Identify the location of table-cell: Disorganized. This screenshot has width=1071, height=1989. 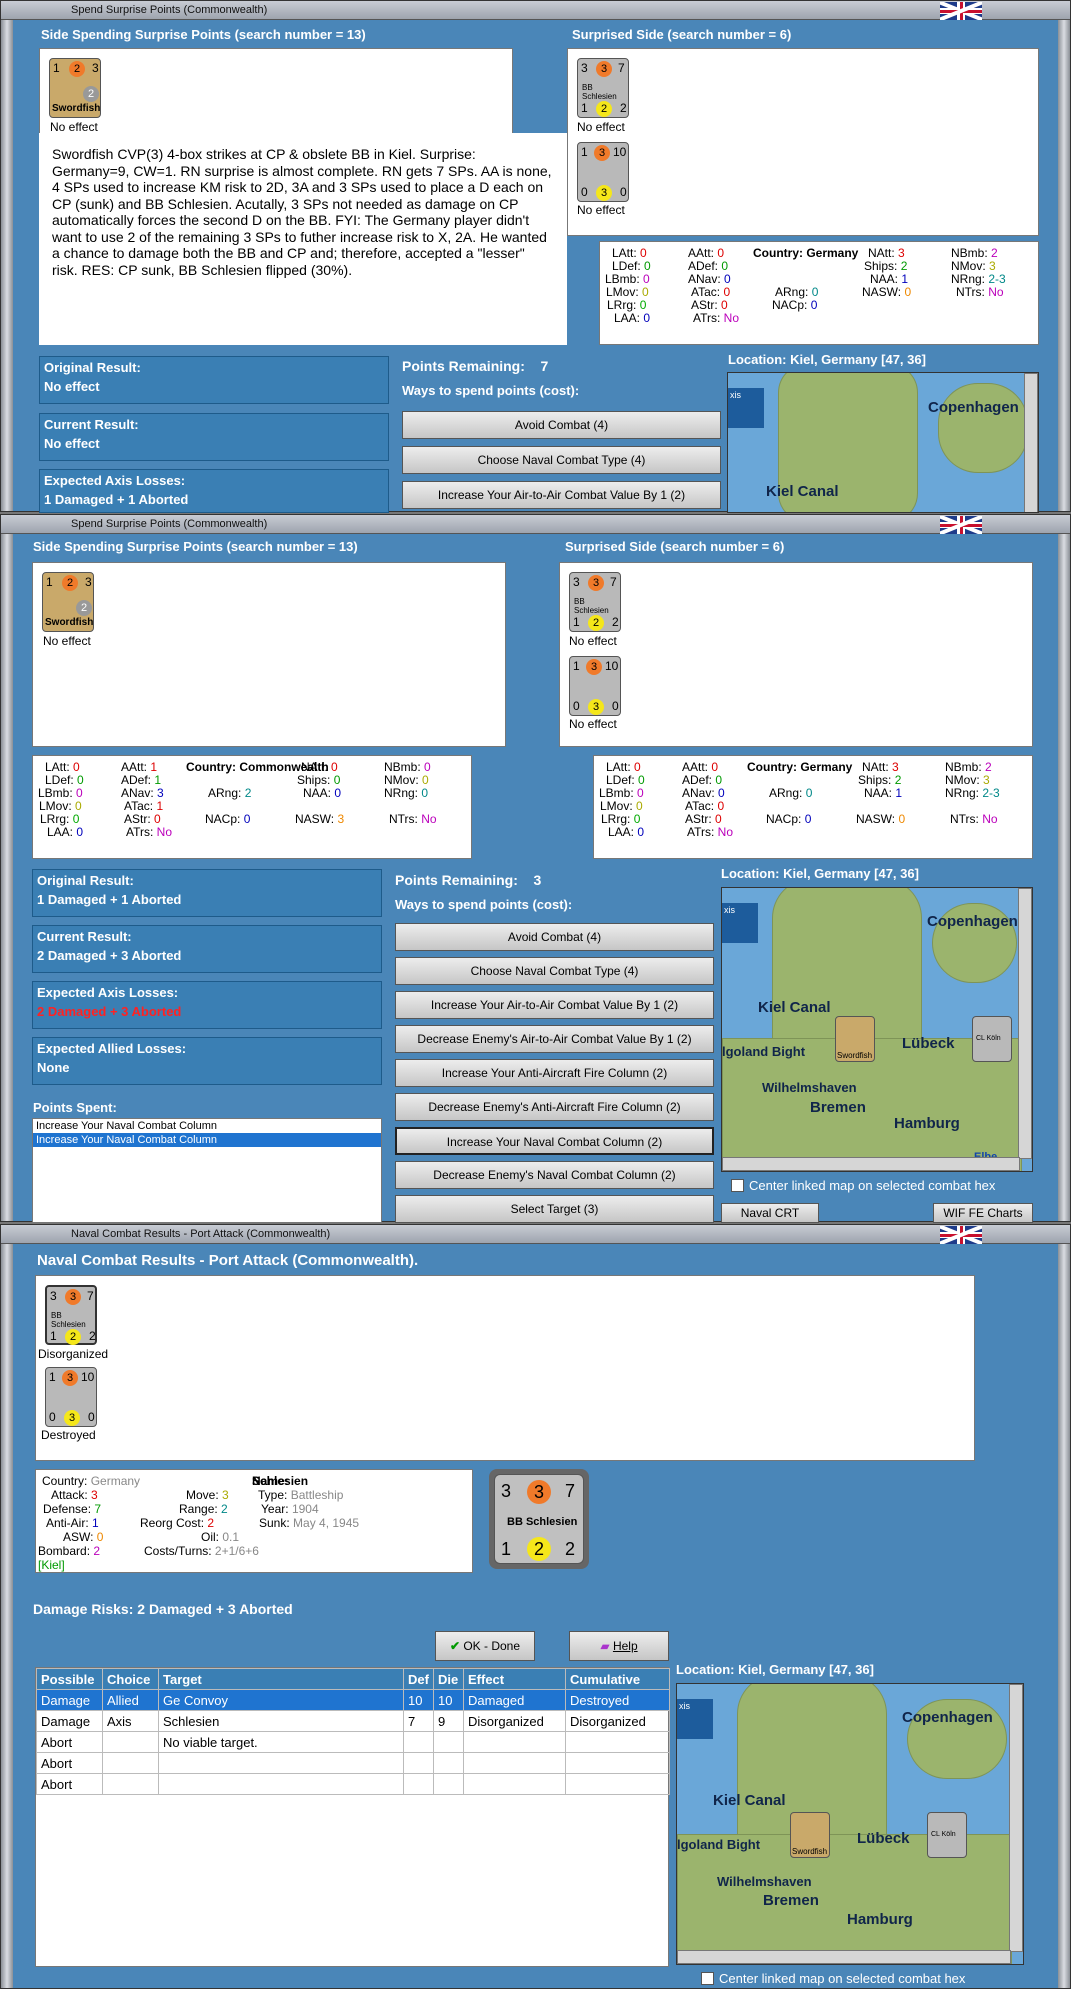
(617, 1721).